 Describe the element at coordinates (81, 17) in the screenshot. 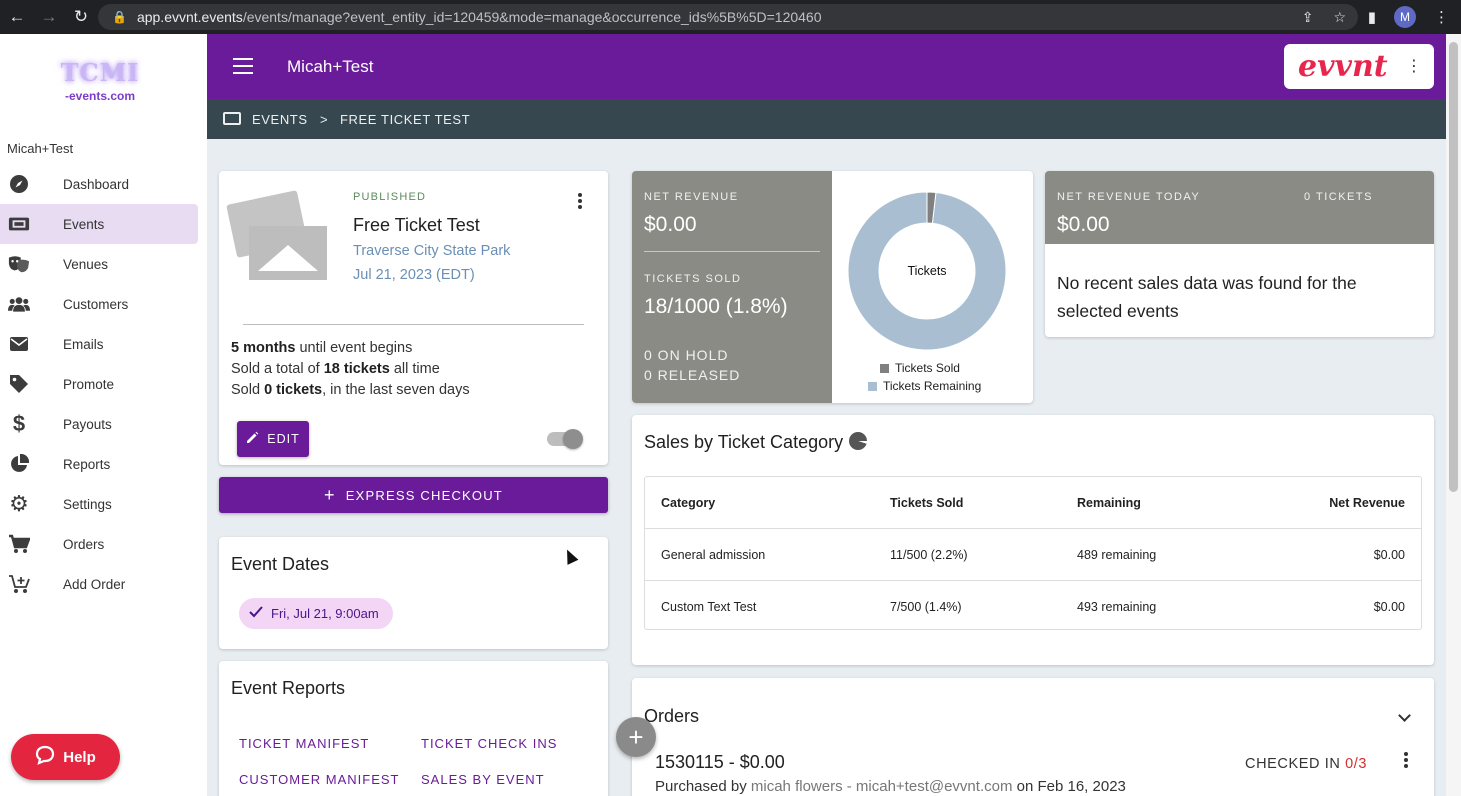

I see `reload-icon: ↻` at that location.